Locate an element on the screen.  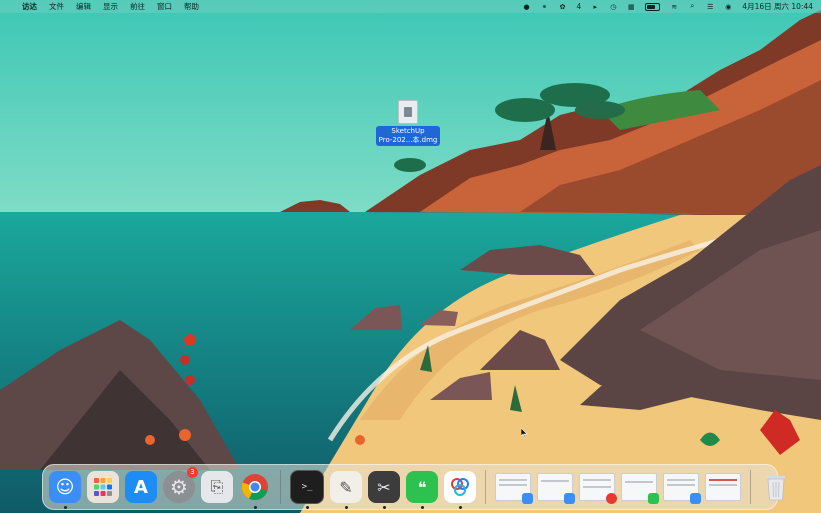
dock-app-store: A is located at coordinates (141, 487).